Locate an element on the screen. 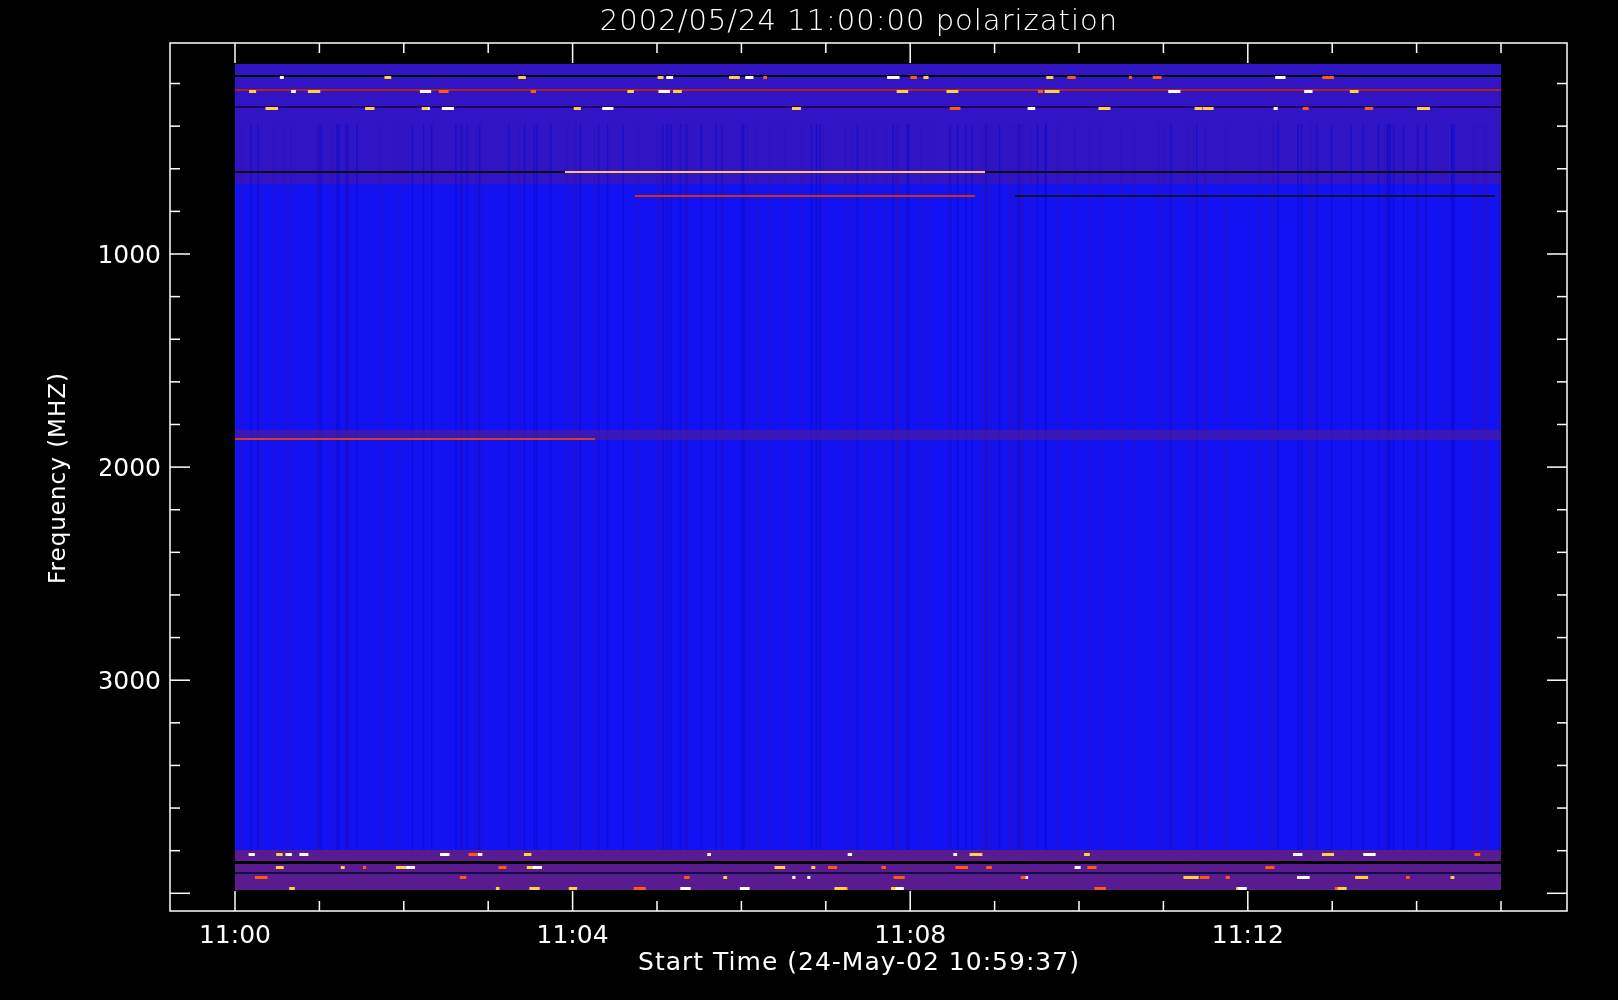 This screenshot has height=1000, width=1618. tick-label: 2000 is located at coordinates (130, 468).